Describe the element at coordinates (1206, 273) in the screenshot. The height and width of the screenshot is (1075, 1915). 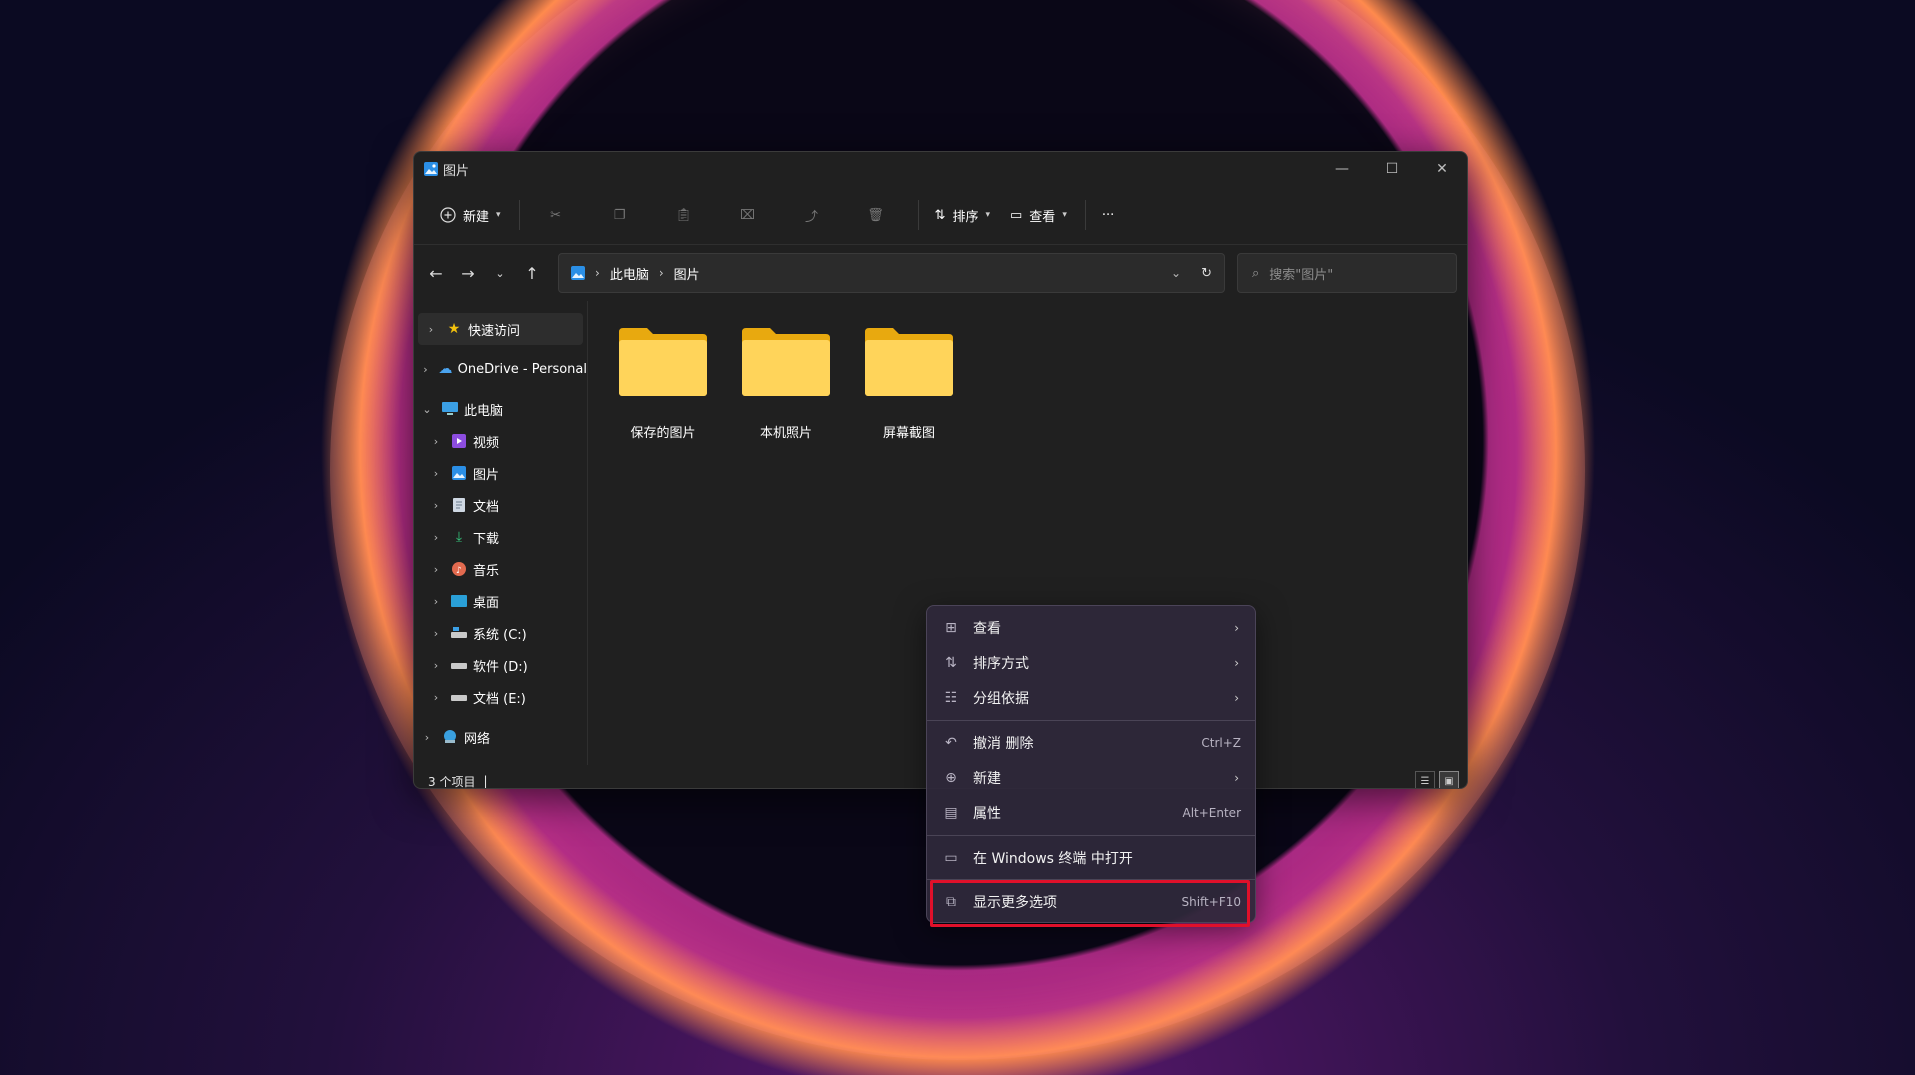
I see `refresh-icon: ↻` at that location.